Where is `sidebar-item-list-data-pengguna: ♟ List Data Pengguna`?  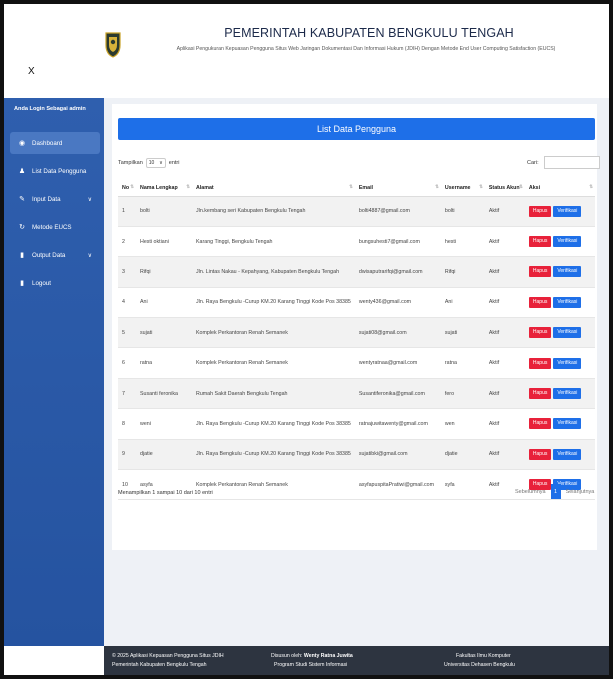
sidebar-item-list-data-pengguna: ♟ List Data Pengguna is located at coordinates (55, 171).